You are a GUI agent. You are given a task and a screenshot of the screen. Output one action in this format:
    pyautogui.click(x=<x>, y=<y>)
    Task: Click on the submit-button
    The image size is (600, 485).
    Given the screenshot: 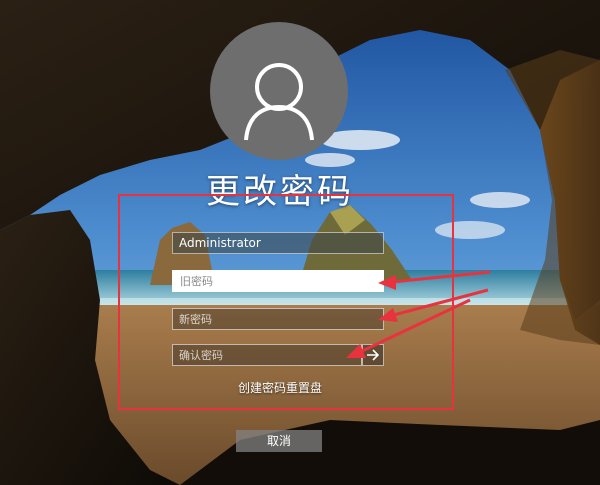 What is the action you would take?
    pyautogui.click(x=373, y=355)
    